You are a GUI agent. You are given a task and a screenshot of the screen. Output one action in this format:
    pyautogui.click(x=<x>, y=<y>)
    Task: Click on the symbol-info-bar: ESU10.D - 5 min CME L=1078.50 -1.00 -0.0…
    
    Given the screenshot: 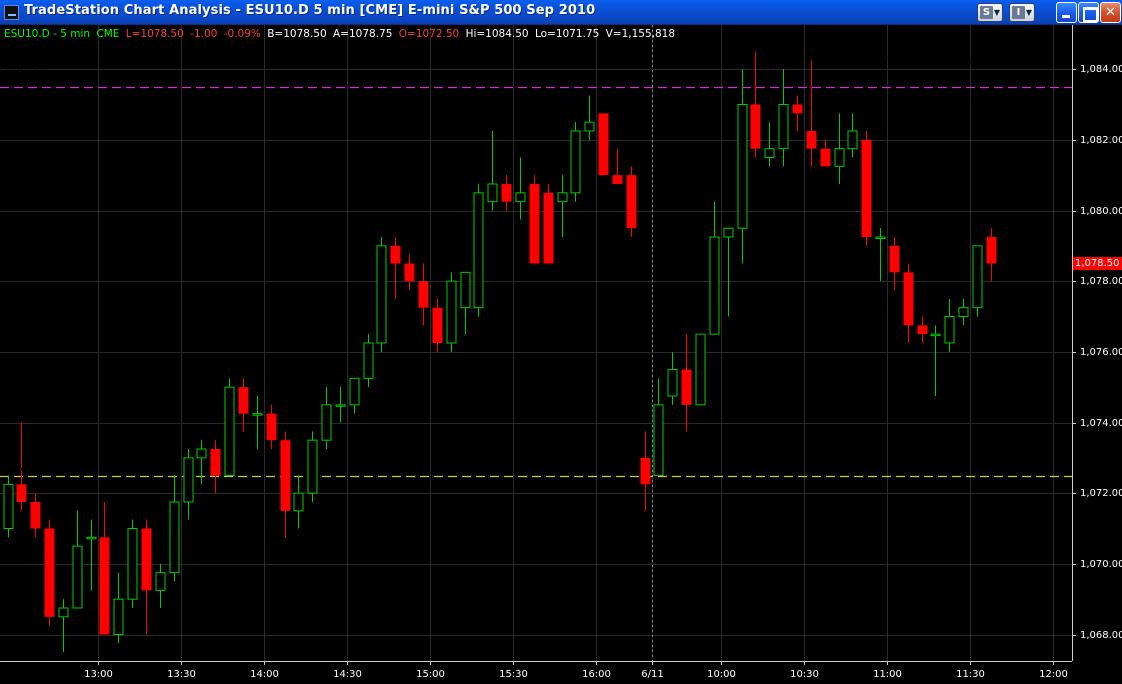 What is the action you would take?
    pyautogui.click(x=341, y=34)
    